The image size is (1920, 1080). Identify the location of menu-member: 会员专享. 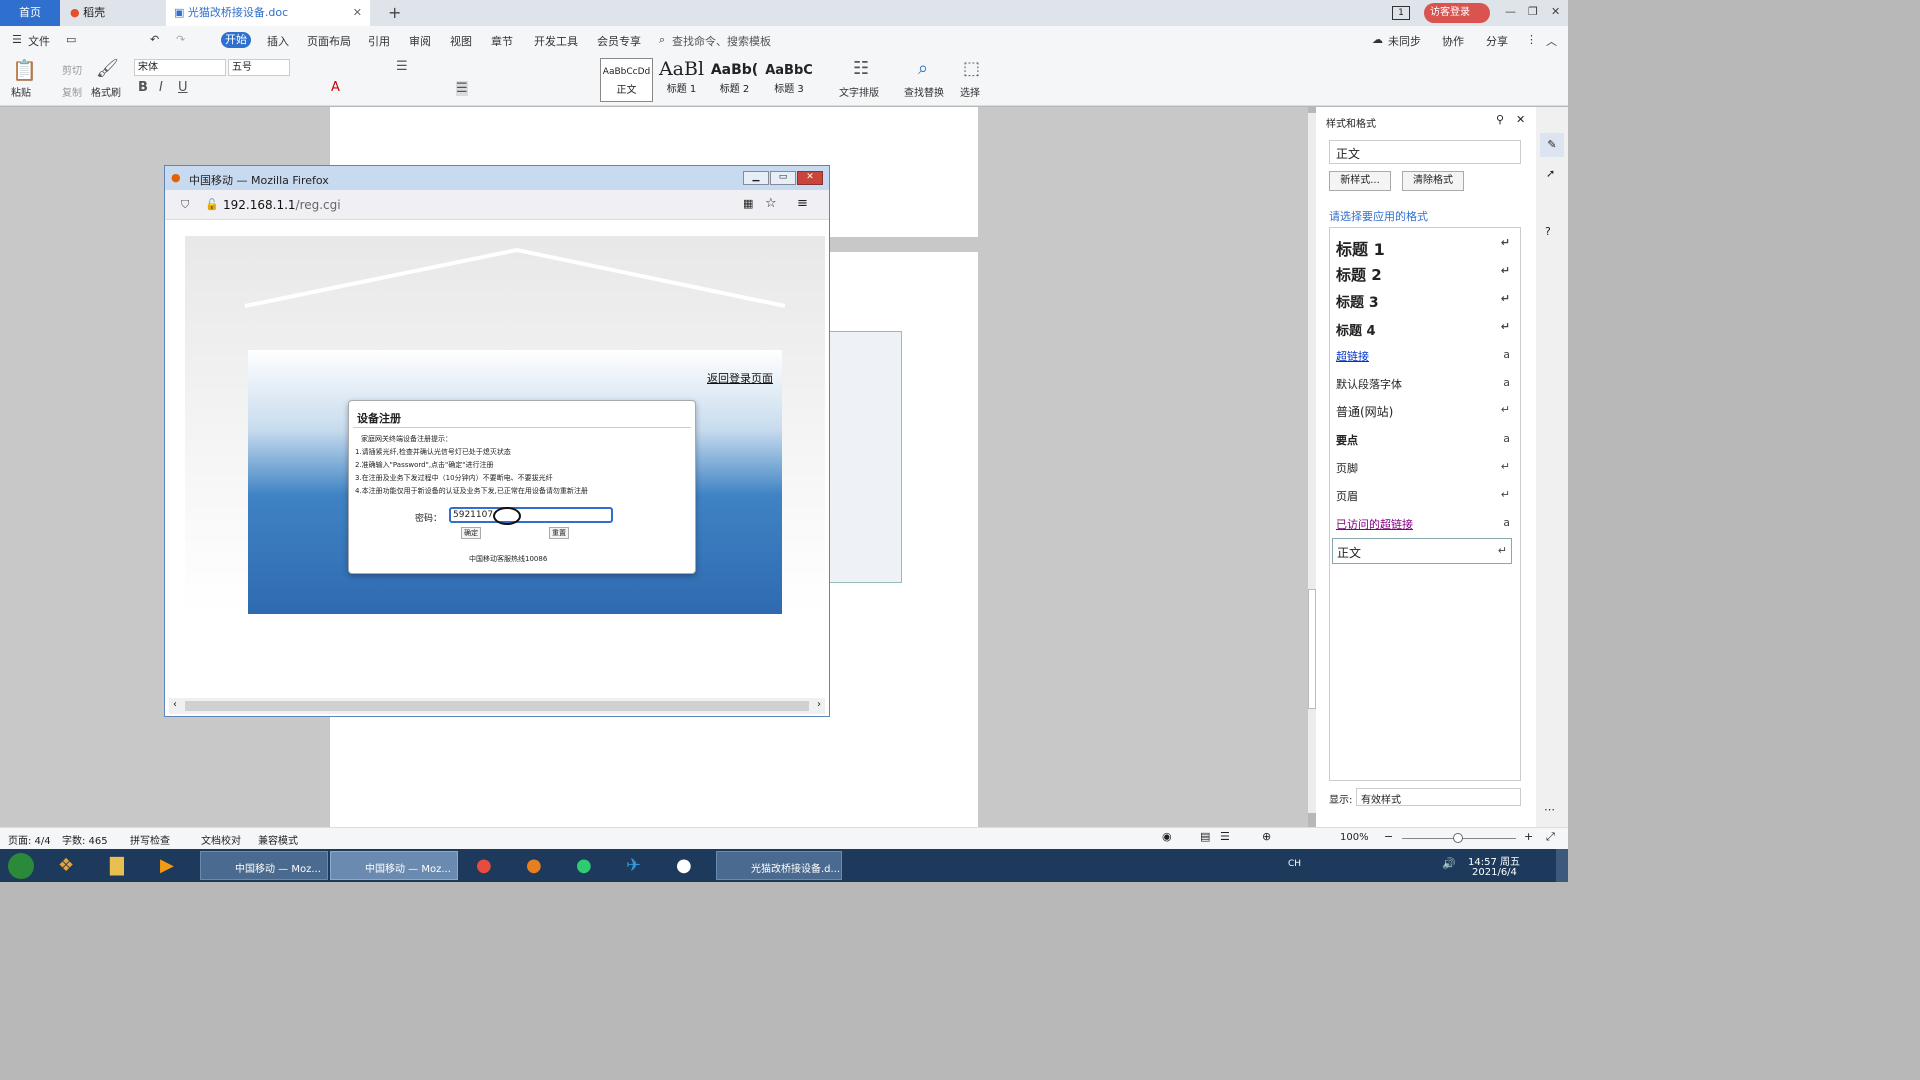
(619, 41).